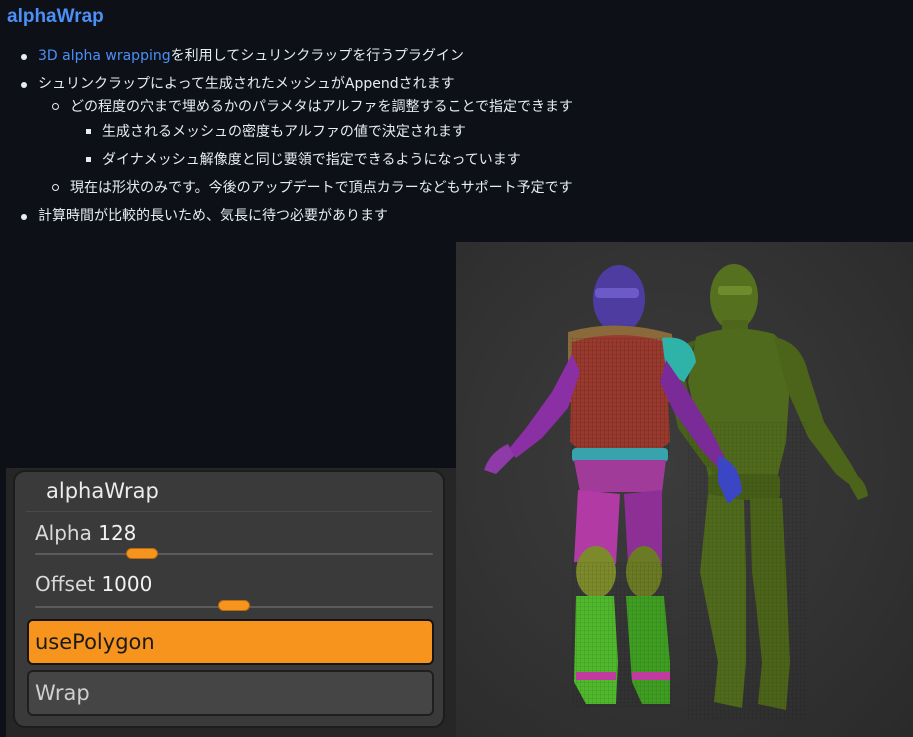 Image resolution: width=913 pixels, height=737 pixels. What do you see at coordinates (284, 132) in the screenshot?
I see `list-item: 生成されるメッシュの密度もアルファの値で決定されます` at bounding box center [284, 132].